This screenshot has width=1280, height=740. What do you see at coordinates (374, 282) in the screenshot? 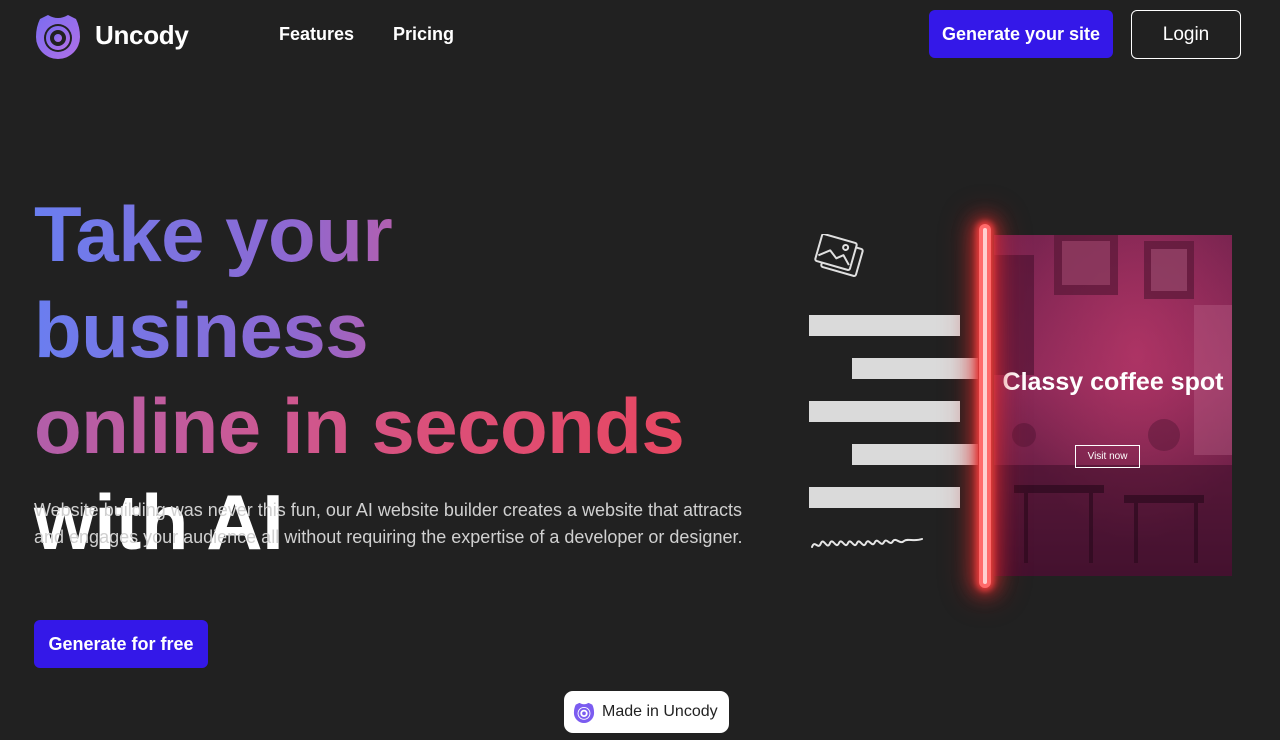
I see `headline-line-1: Take your business` at bounding box center [374, 282].